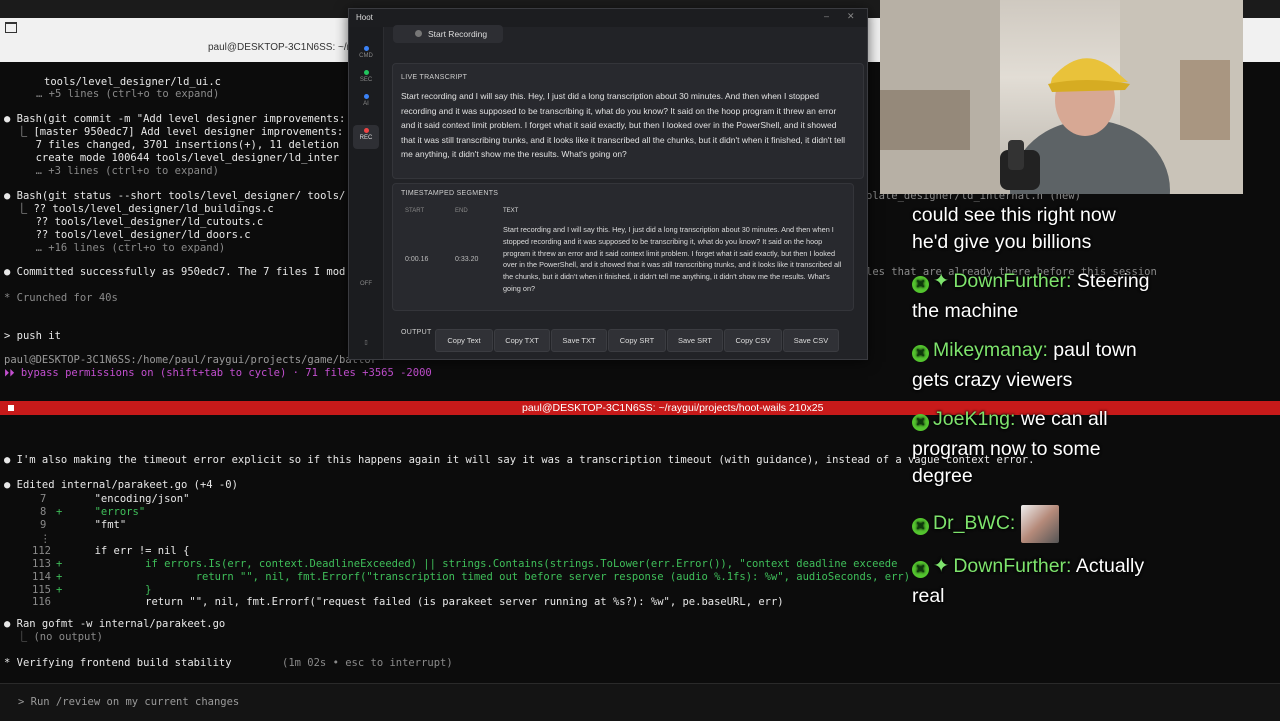 The image size is (1280, 721). I want to click on edit-header: ● Edited internal/parakeet.go (+4 -0), so click(121, 485).